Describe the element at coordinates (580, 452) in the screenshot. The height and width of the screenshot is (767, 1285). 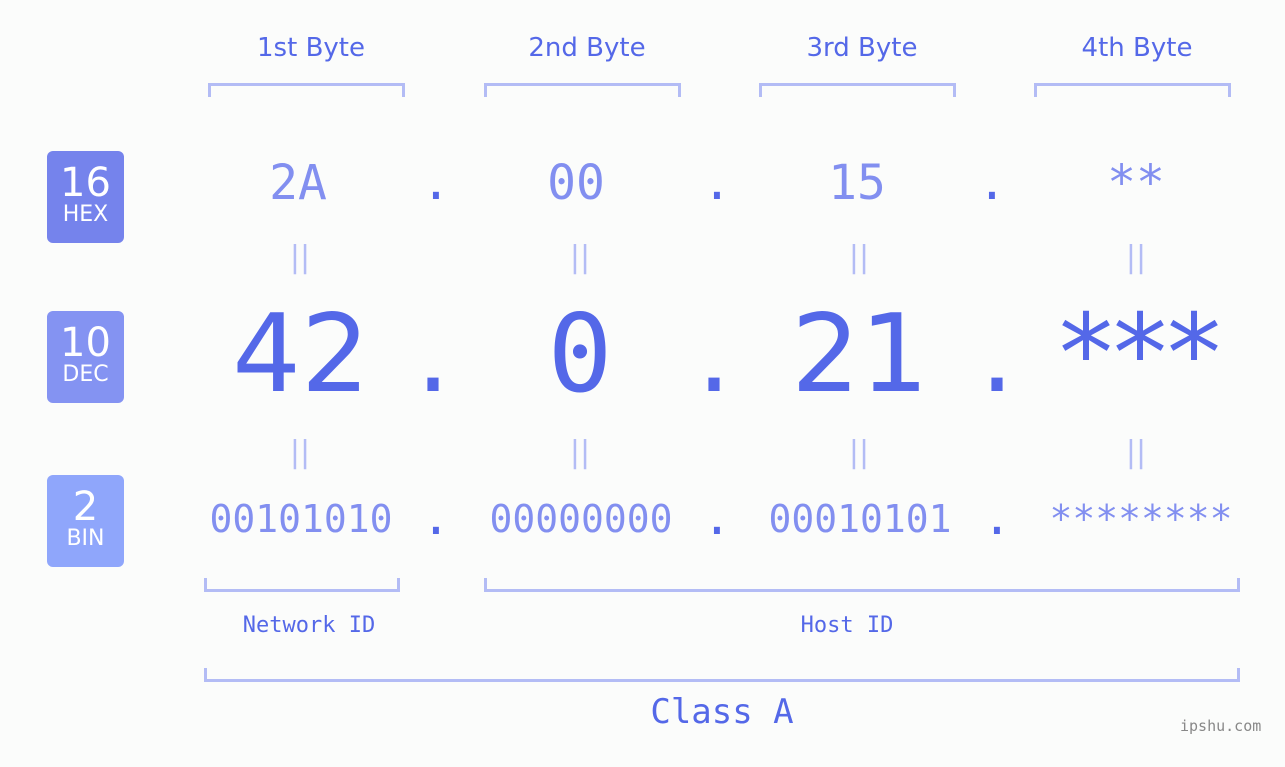
I see `equals-2-2: ||` at that location.